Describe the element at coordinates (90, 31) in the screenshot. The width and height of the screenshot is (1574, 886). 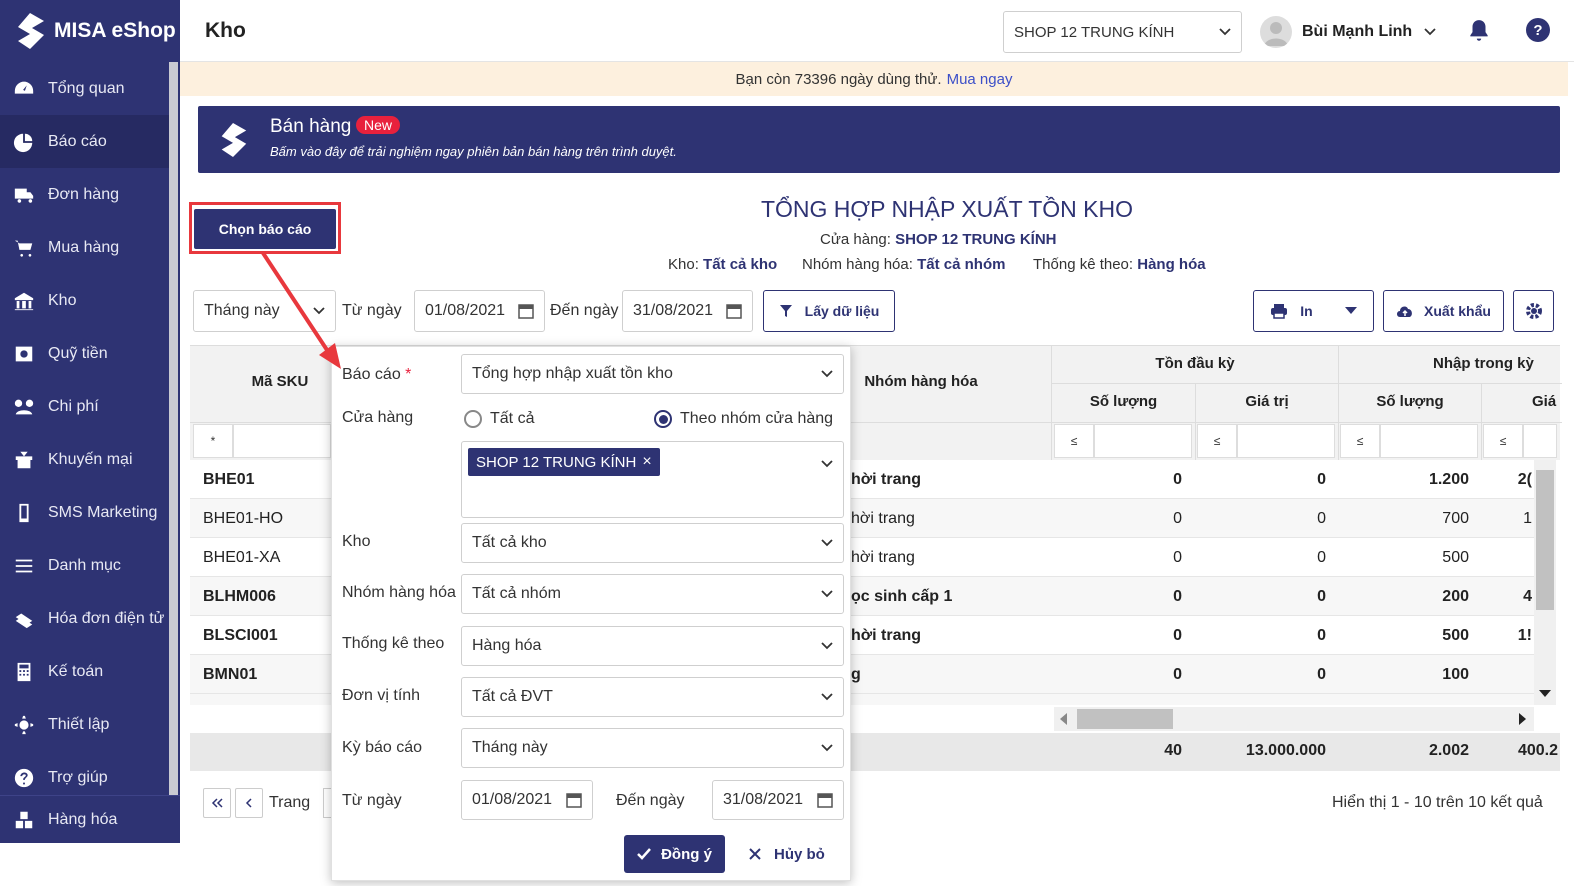
I see `brand-logo: MISA eShop` at that location.